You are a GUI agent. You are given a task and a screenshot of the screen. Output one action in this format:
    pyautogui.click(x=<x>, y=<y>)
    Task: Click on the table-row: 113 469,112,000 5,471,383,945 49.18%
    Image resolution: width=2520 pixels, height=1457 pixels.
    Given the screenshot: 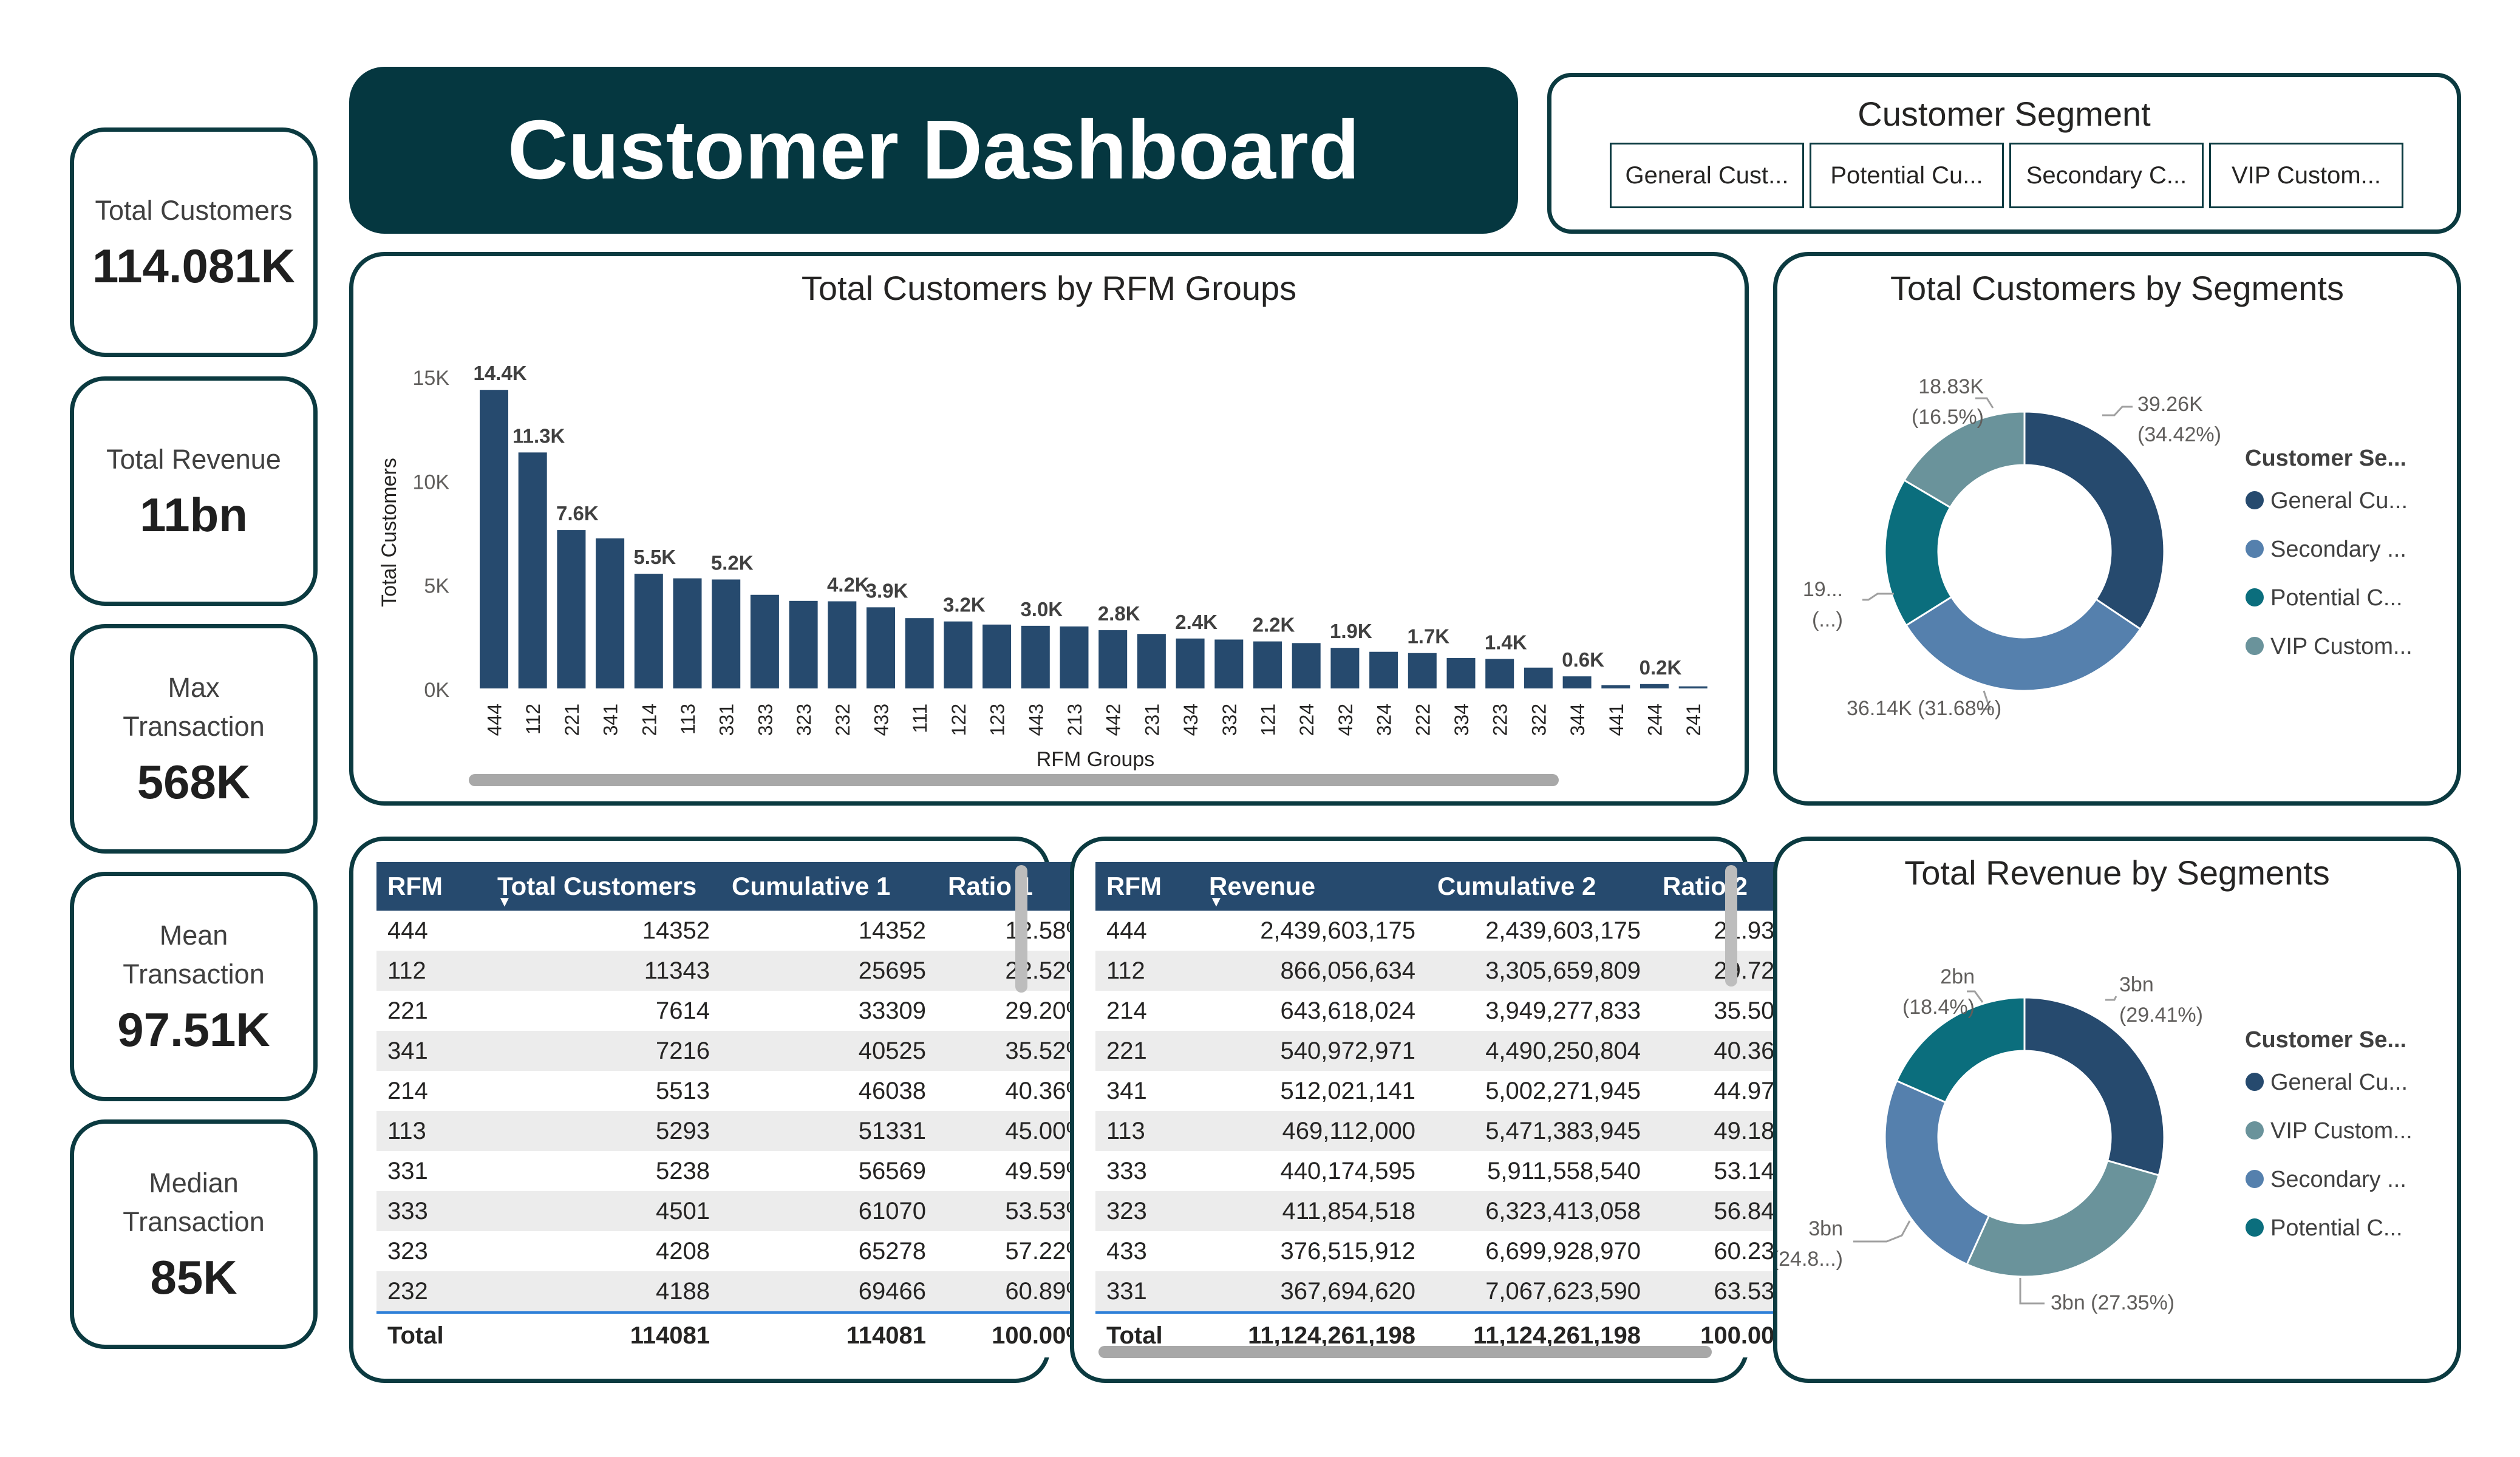 What is the action you would take?
    pyautogui.click(x=1451, y=1131)
    